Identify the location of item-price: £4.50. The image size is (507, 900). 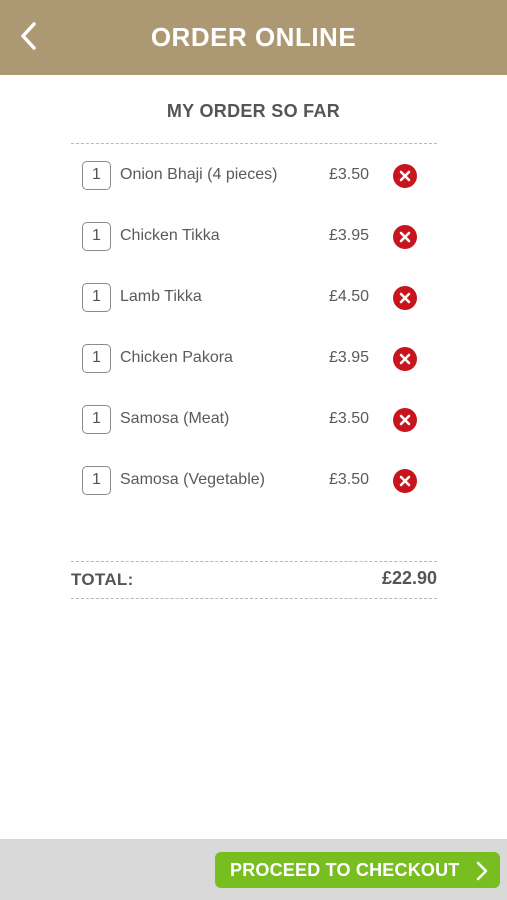
(348, 296).